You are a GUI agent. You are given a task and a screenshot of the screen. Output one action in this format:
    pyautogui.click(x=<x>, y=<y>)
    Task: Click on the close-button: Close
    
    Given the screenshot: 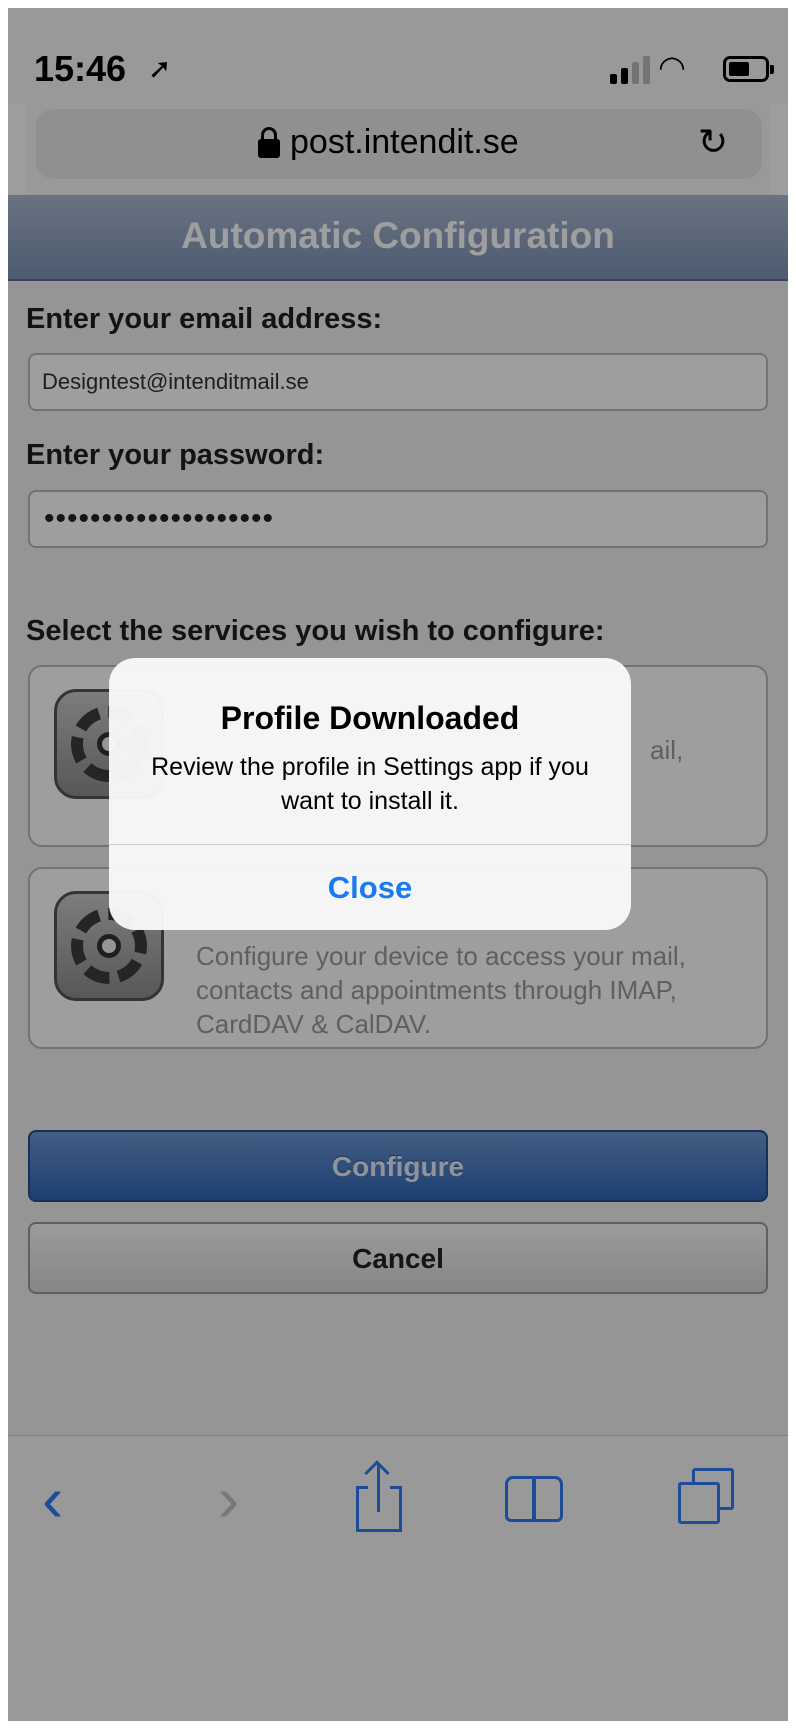 What is the action you would take?
    pyautogui.click(x=370, y=887)
    